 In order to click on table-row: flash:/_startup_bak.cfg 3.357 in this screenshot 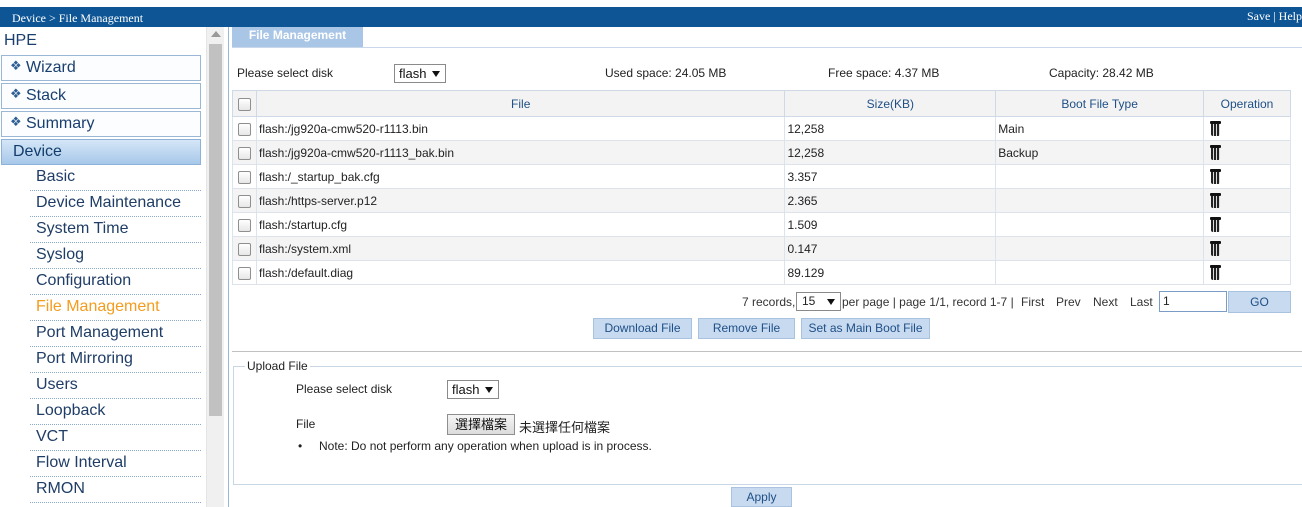, I will do `click(761, 176)`.